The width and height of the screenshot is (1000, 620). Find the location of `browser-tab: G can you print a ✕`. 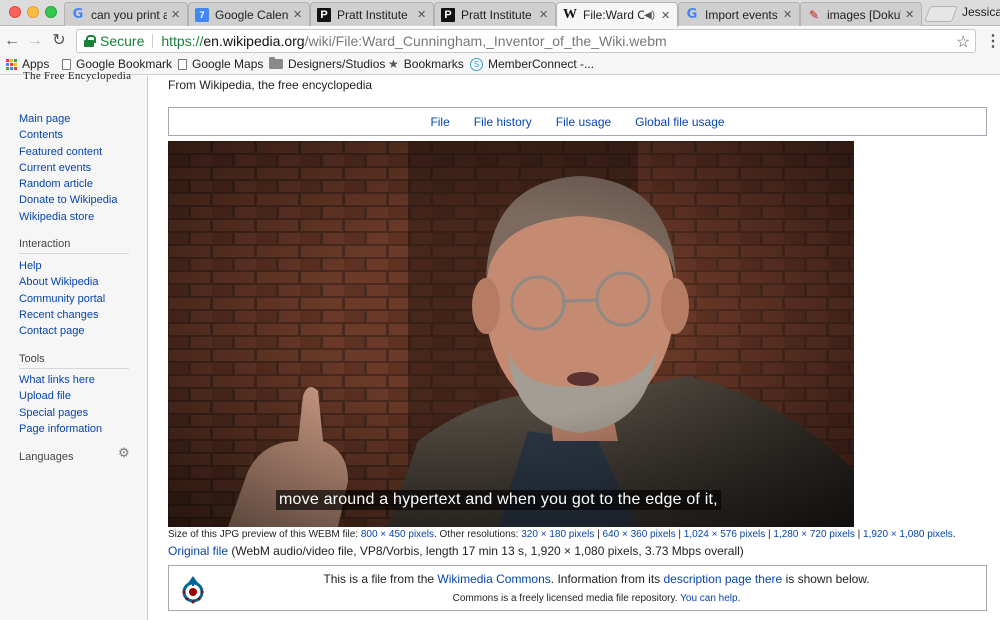

browser-tab: G can you print a ✕ is located at coordinates (126, 14).